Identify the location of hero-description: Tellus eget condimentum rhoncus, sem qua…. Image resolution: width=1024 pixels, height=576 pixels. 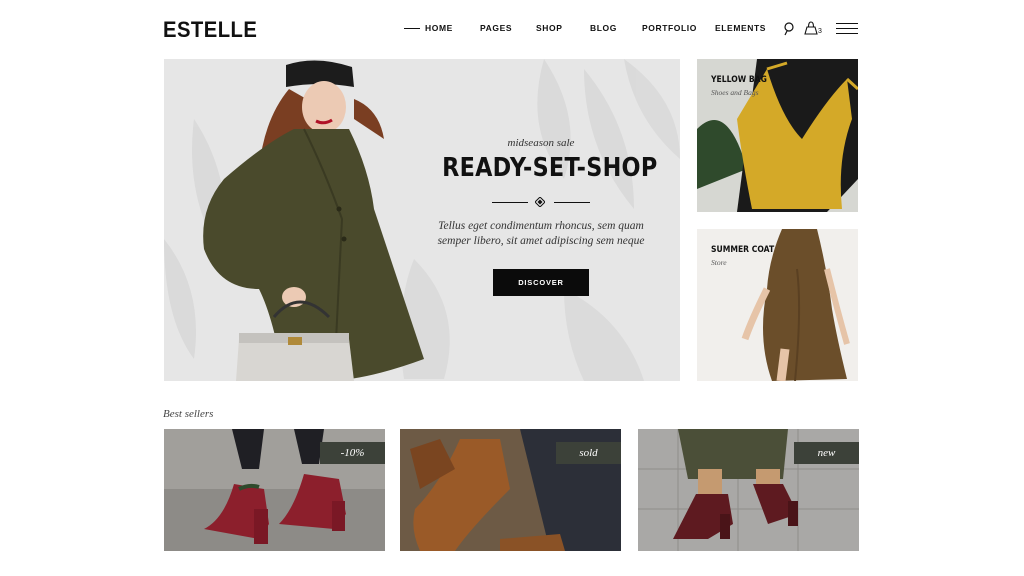
(541, 233).